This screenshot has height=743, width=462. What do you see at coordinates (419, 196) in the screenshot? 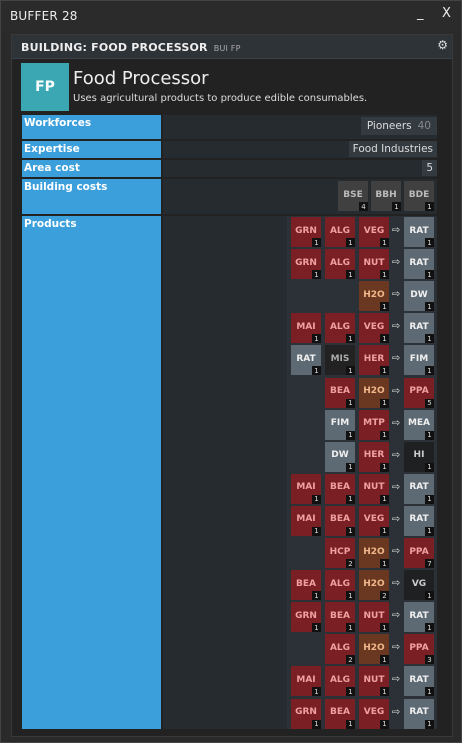
I see `material-bde: BDE 1` at bounding box center [419, 196].